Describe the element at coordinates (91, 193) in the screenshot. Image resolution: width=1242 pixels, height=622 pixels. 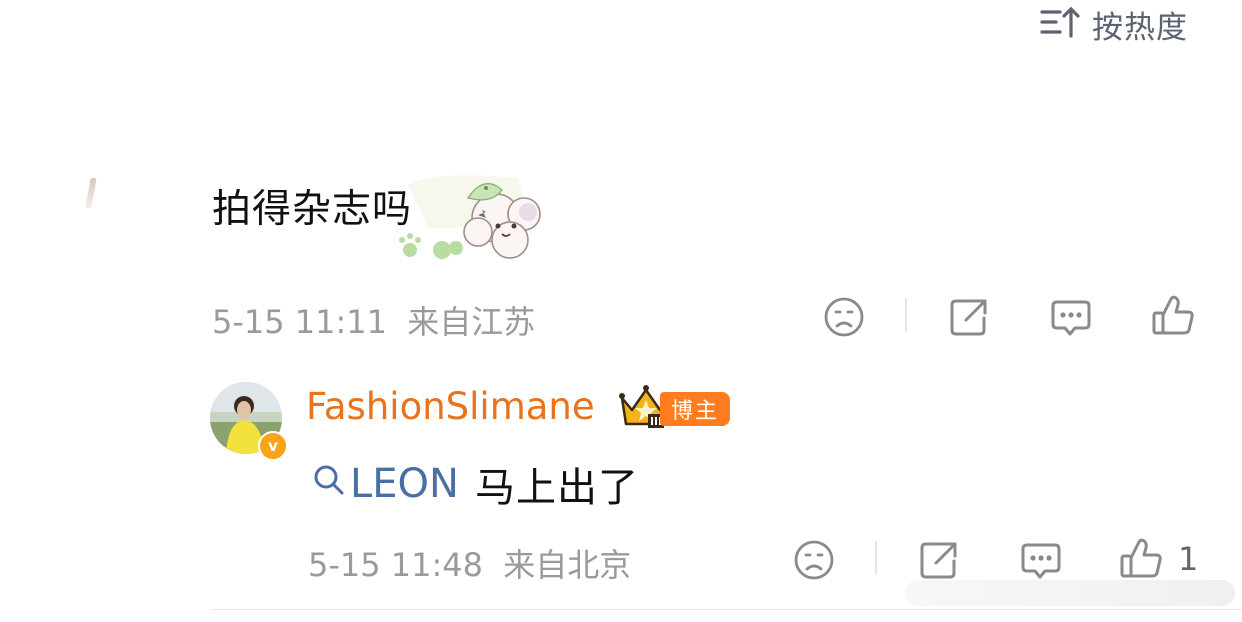
I see `cropped-avatar-edge` at that location.